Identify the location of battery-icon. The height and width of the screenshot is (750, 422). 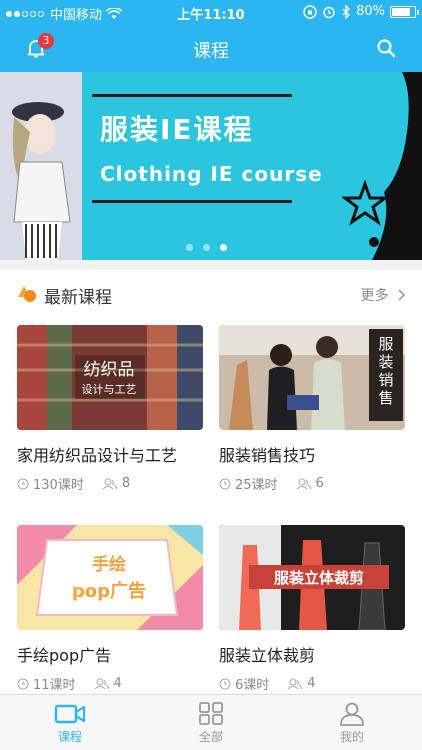
(404, 11).